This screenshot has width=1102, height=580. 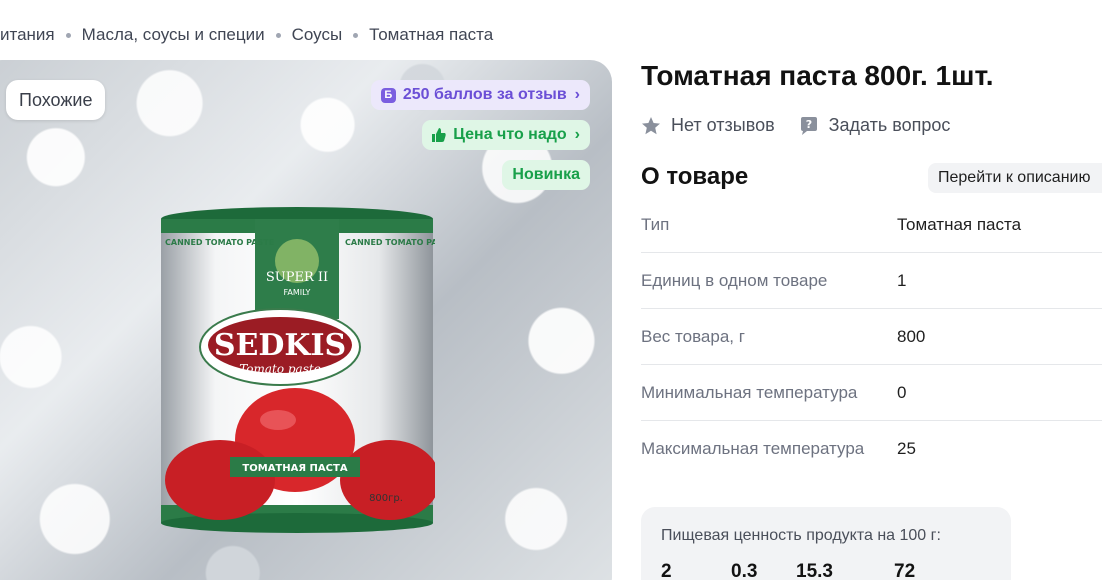 I want to click on good-price-badge: Цена что надо ›, so click(x=506, y=135).